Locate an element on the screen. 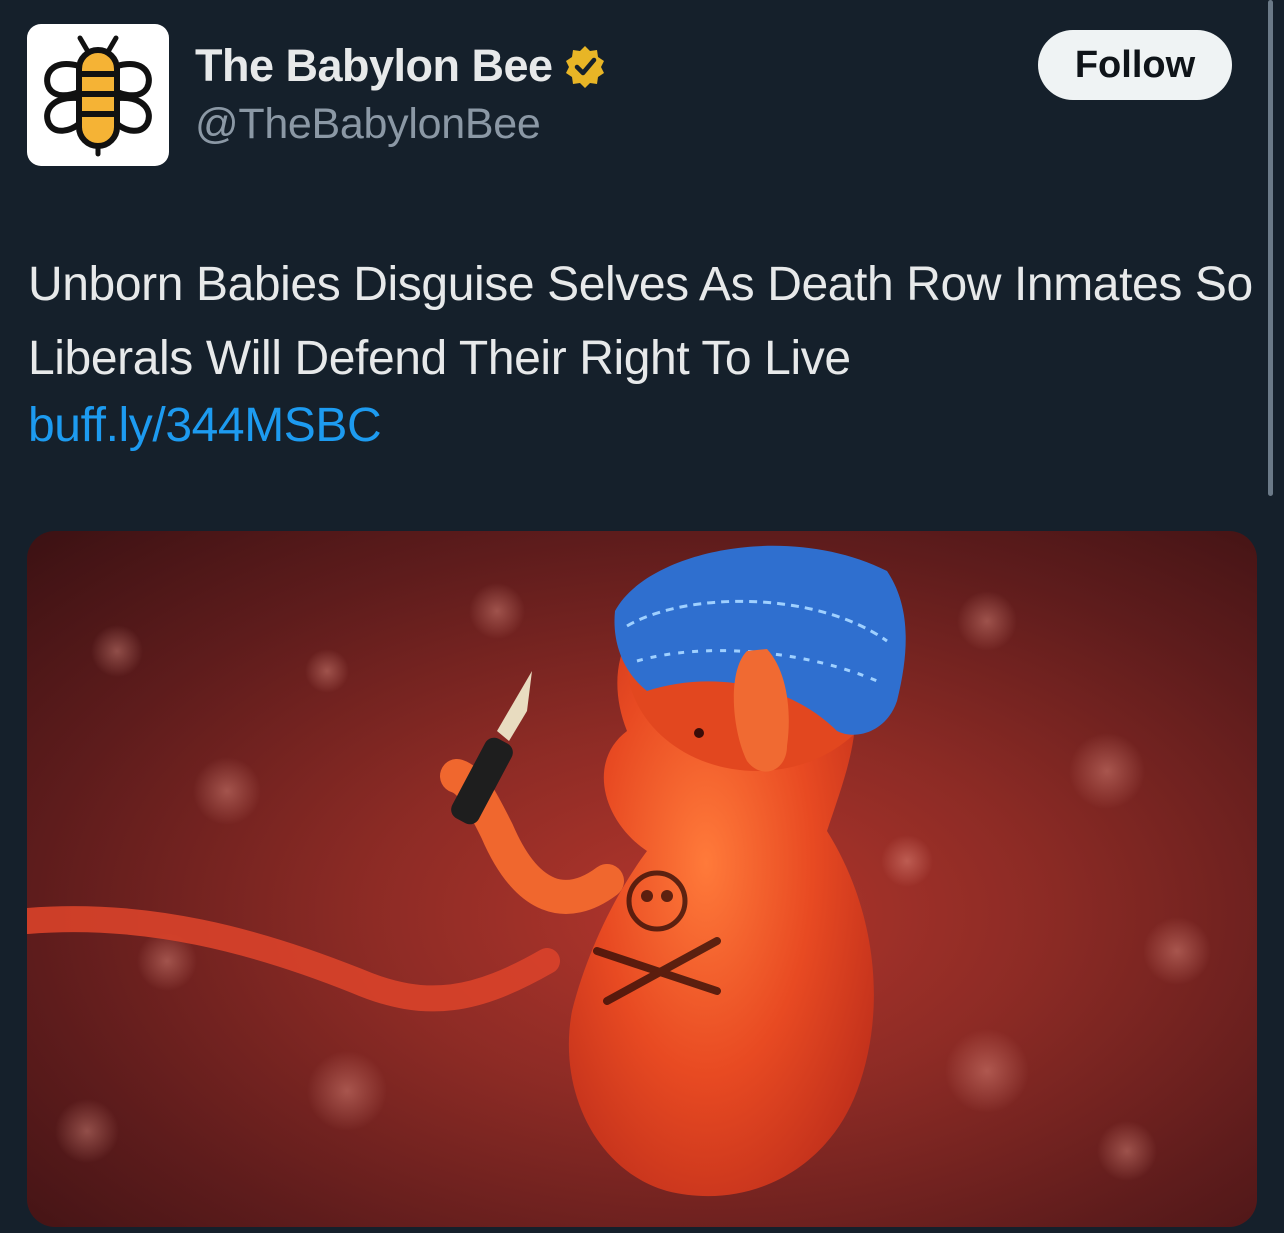  babylon-bee-logo-icon is located at coordinates (98, 96).